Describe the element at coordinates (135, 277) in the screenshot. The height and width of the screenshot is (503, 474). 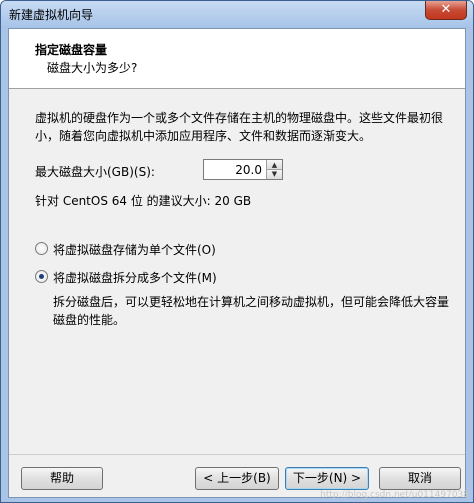
I see `radio-split-files-label: 将虚拟磁盘拆分成多个文件(M)` at that location.